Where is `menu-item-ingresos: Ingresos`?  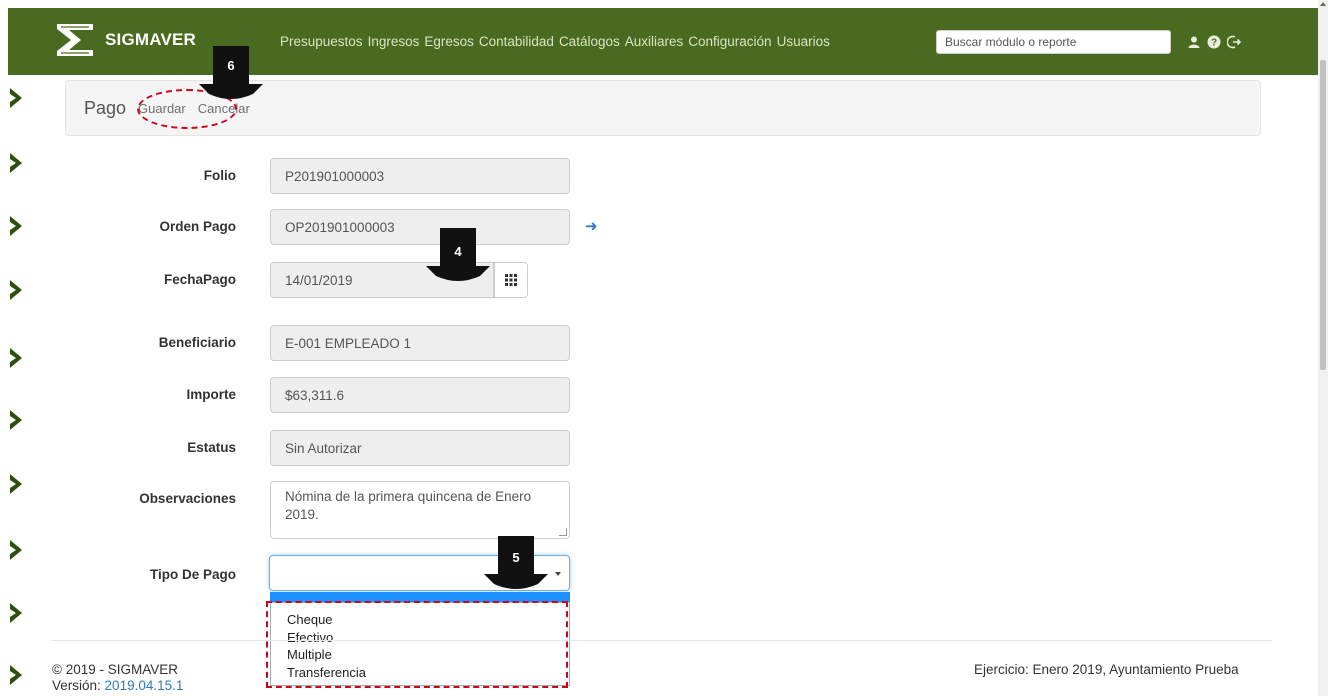
menu-item-ingresos: Ingresos is located at coordinates (394, 41).